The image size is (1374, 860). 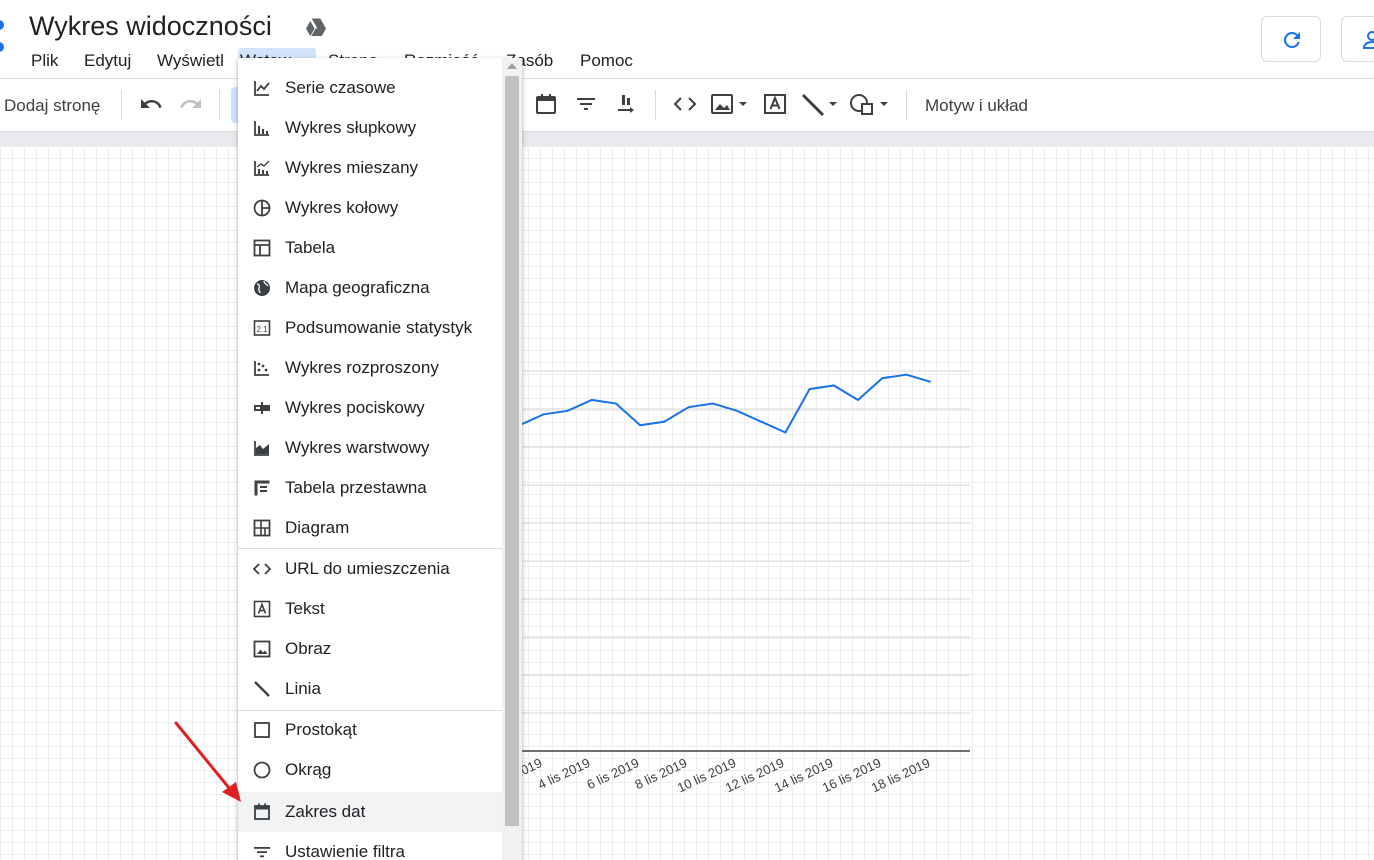 I want to click on embed-code-icon, so click(x=262, y=569).